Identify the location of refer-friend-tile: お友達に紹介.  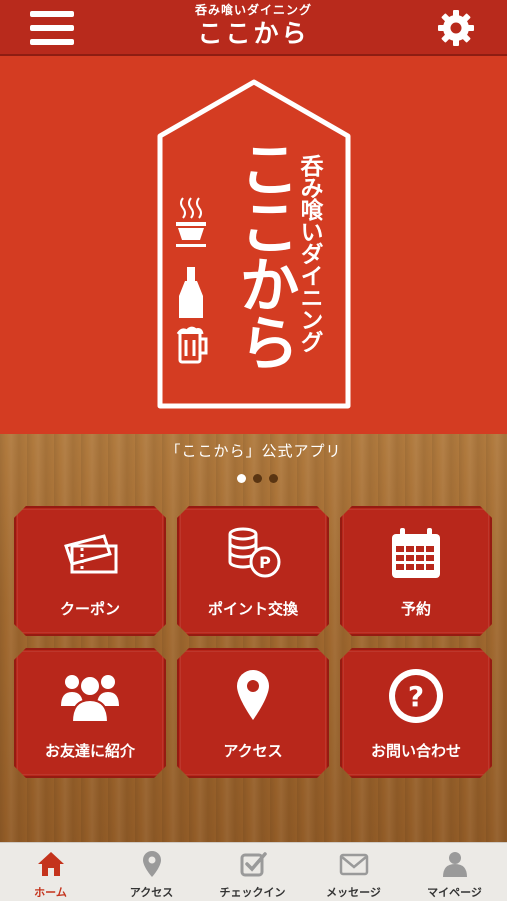
(90, 713).